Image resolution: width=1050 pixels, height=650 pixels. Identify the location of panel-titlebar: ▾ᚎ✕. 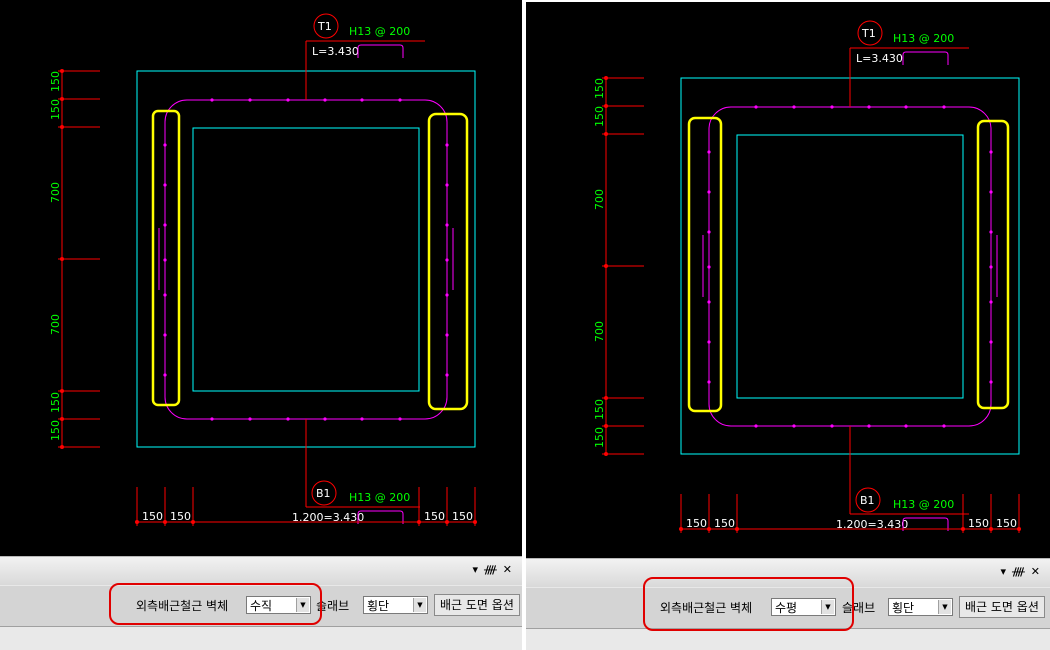
(261, 570).